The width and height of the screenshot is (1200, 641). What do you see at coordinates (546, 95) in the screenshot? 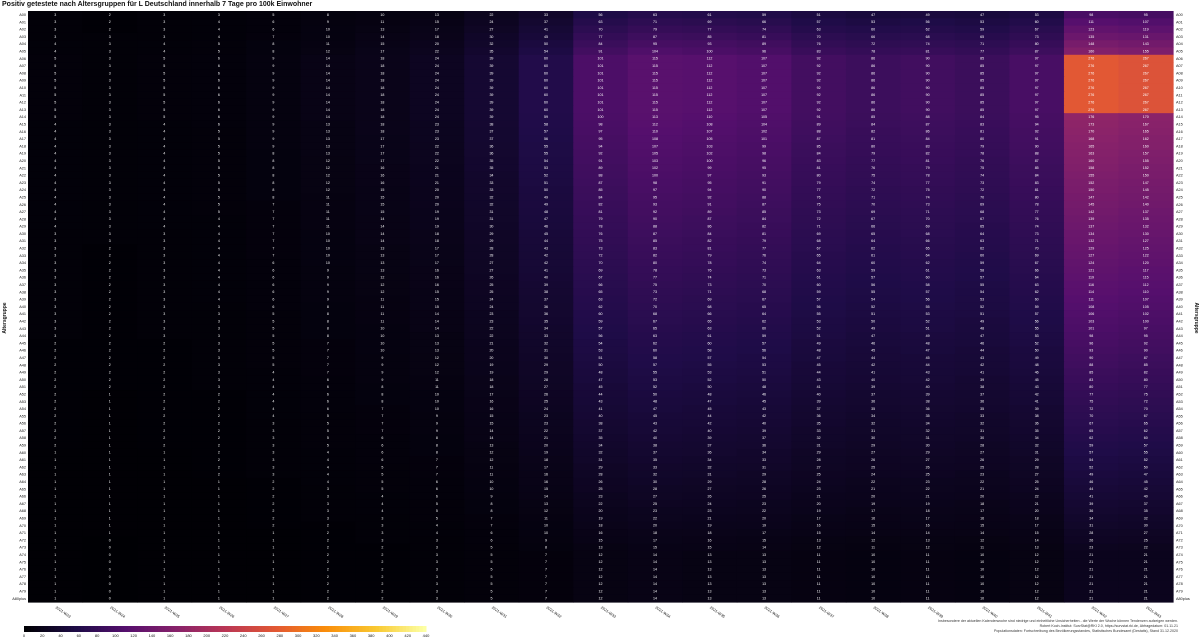
I see `cell-value-label: 60` at bounding box center [546, 95].